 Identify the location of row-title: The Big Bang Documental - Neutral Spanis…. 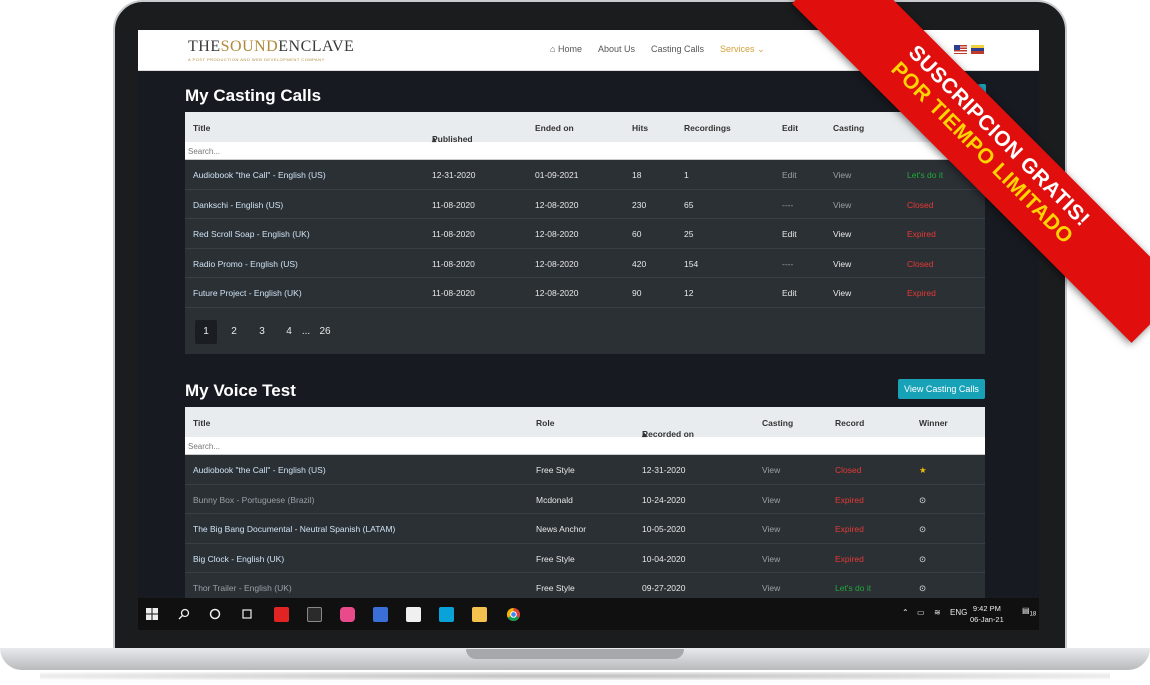
(294, 529).